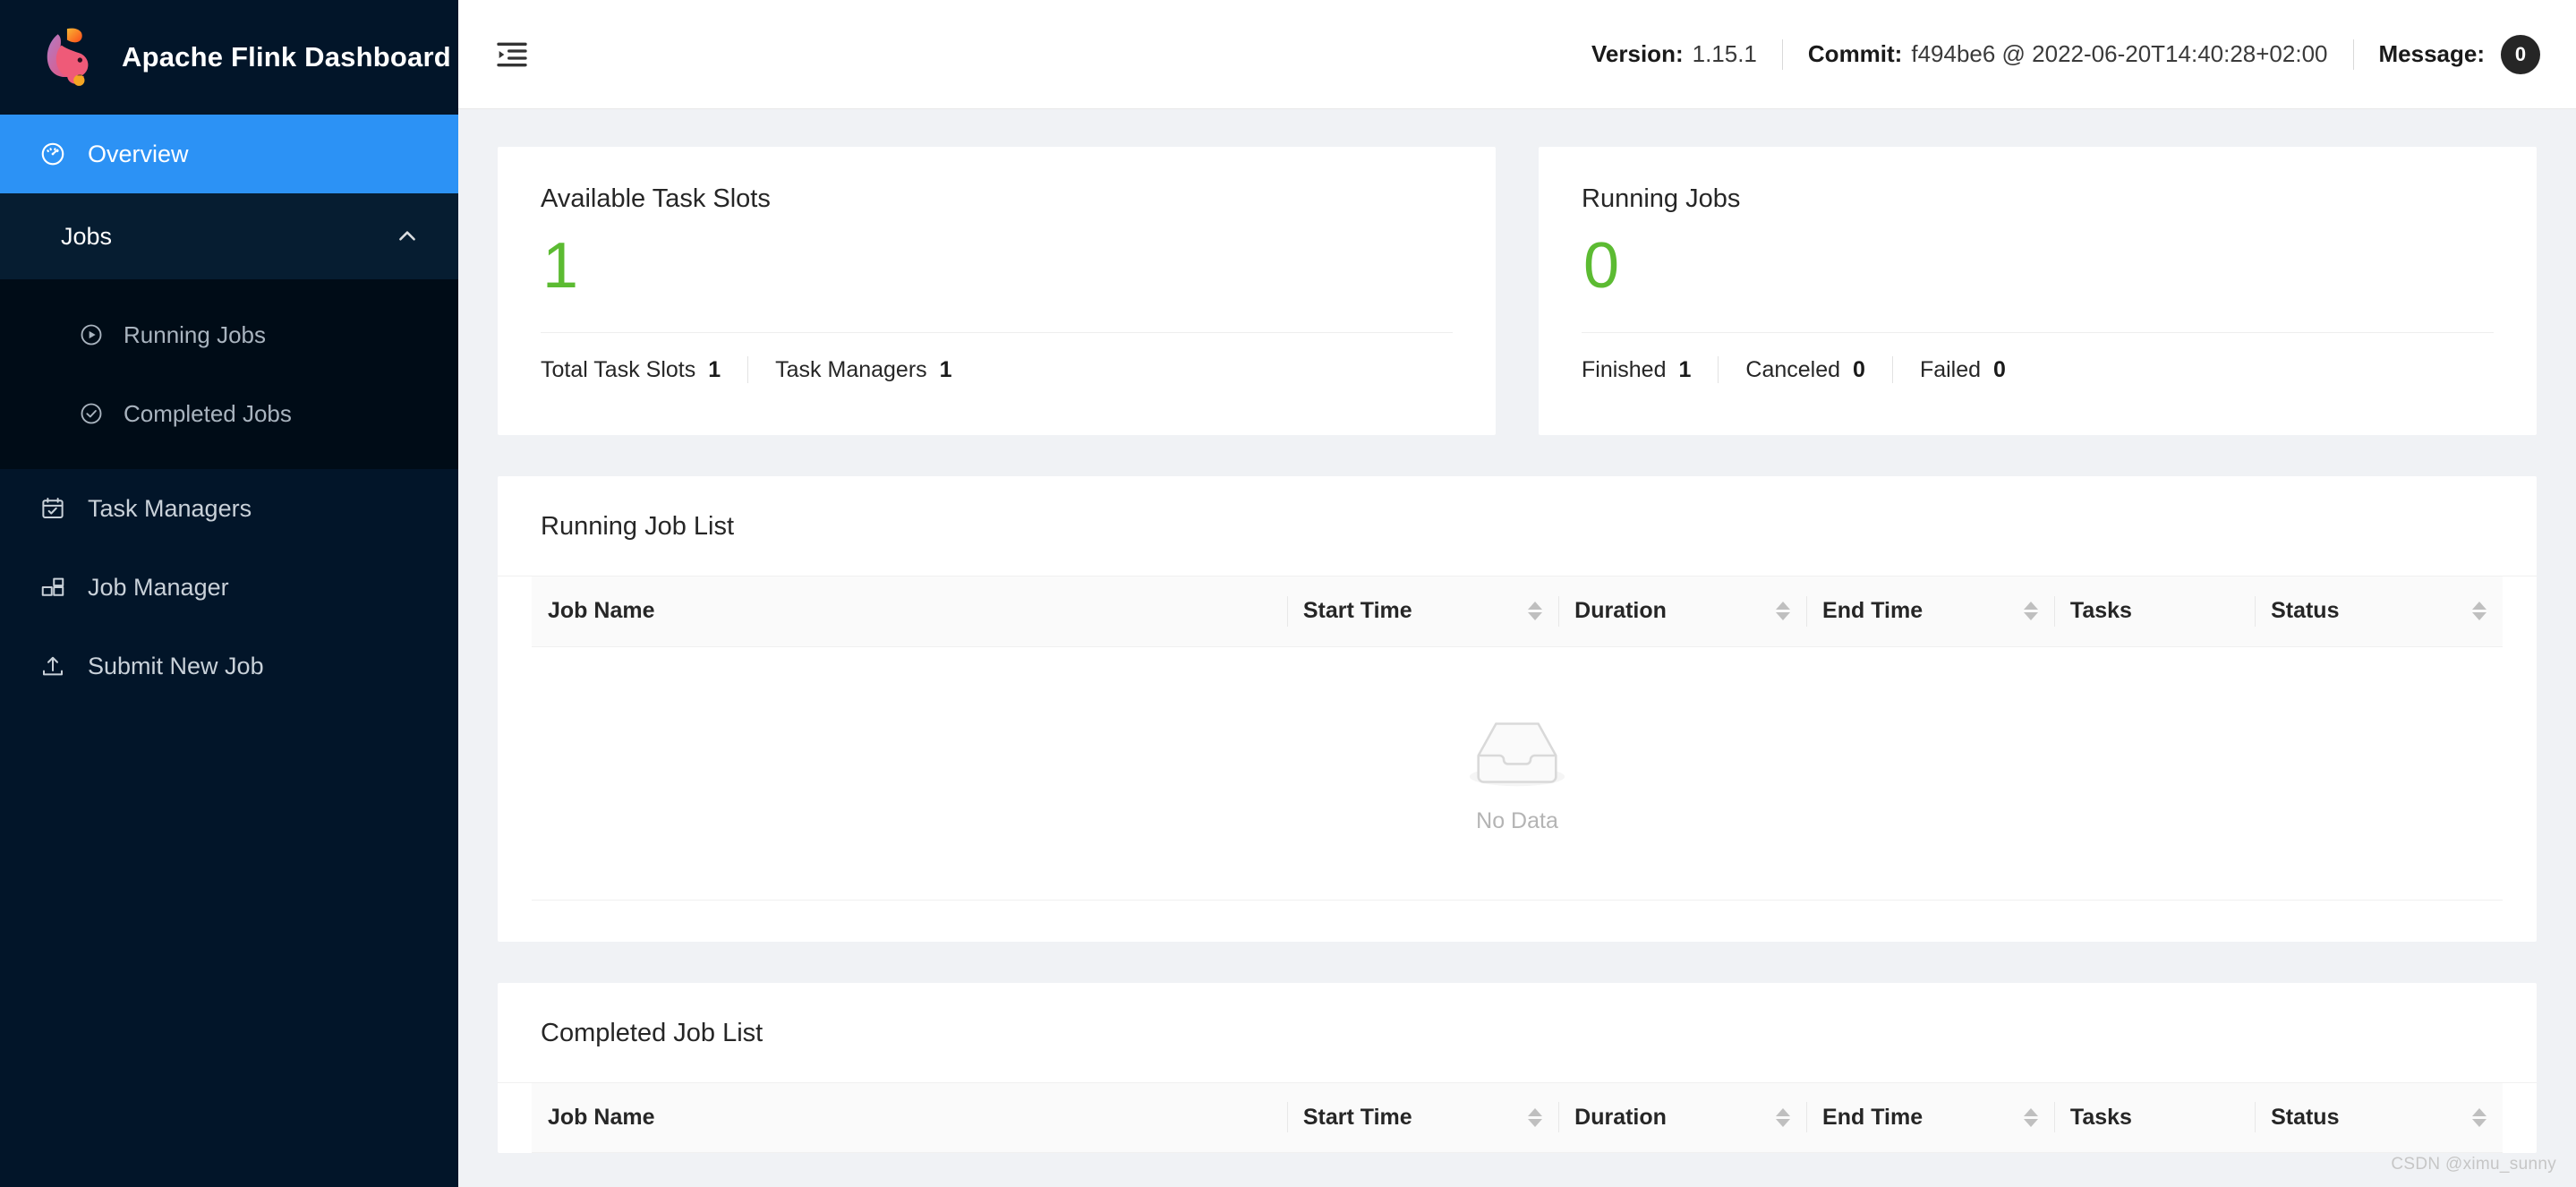  What do you see at coordinates (2305, 1117) in the screenshot?
I see `column-label: Status` at bounding box center [2305, 1117].